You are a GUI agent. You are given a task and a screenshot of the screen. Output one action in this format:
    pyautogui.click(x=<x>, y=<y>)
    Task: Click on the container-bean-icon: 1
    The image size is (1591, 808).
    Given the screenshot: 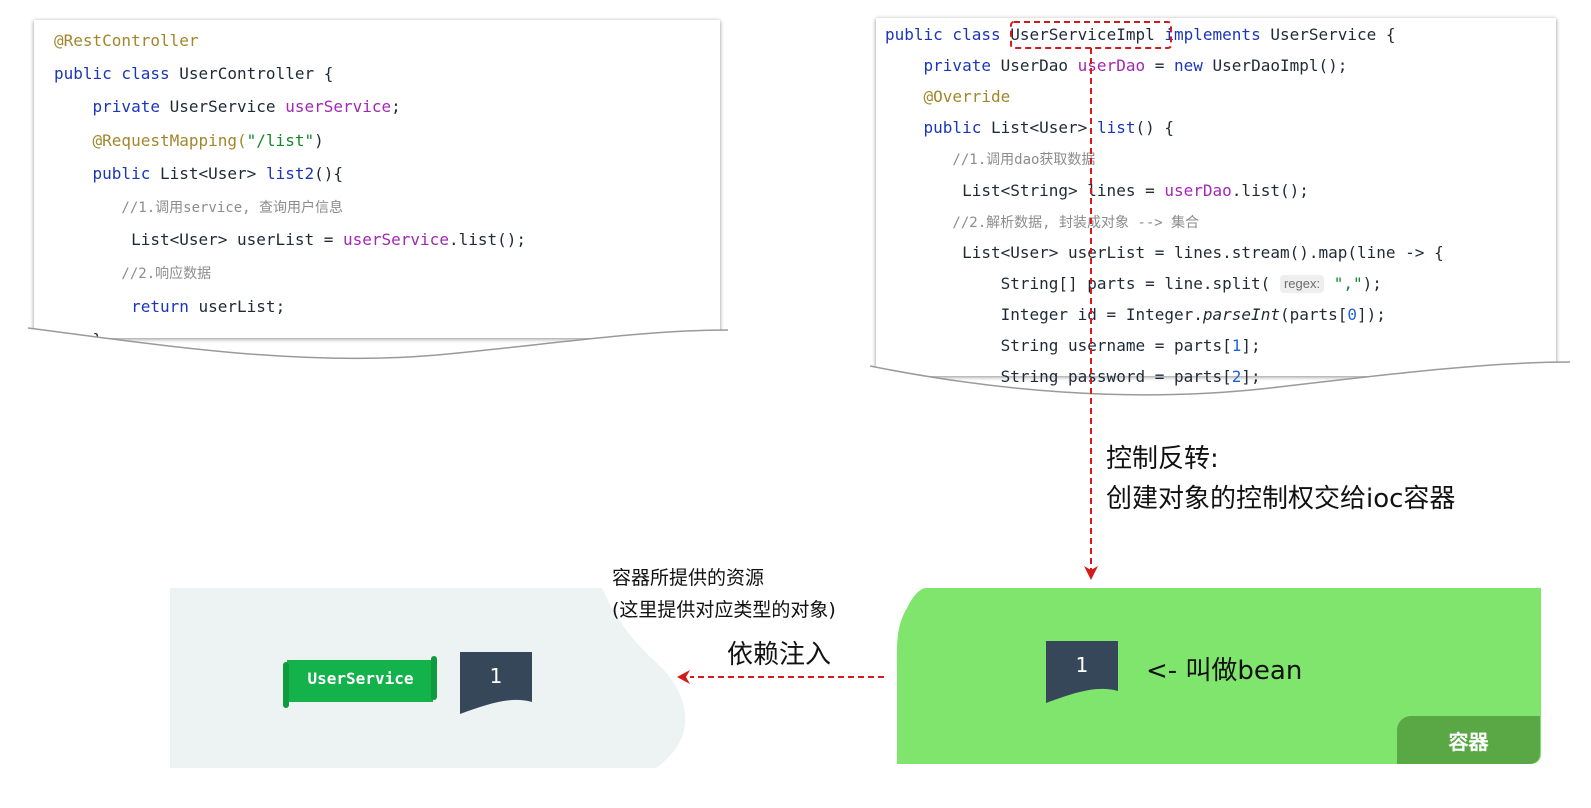 What is the action you would take?
    pyautogui.click(x=1082, y=672)
    